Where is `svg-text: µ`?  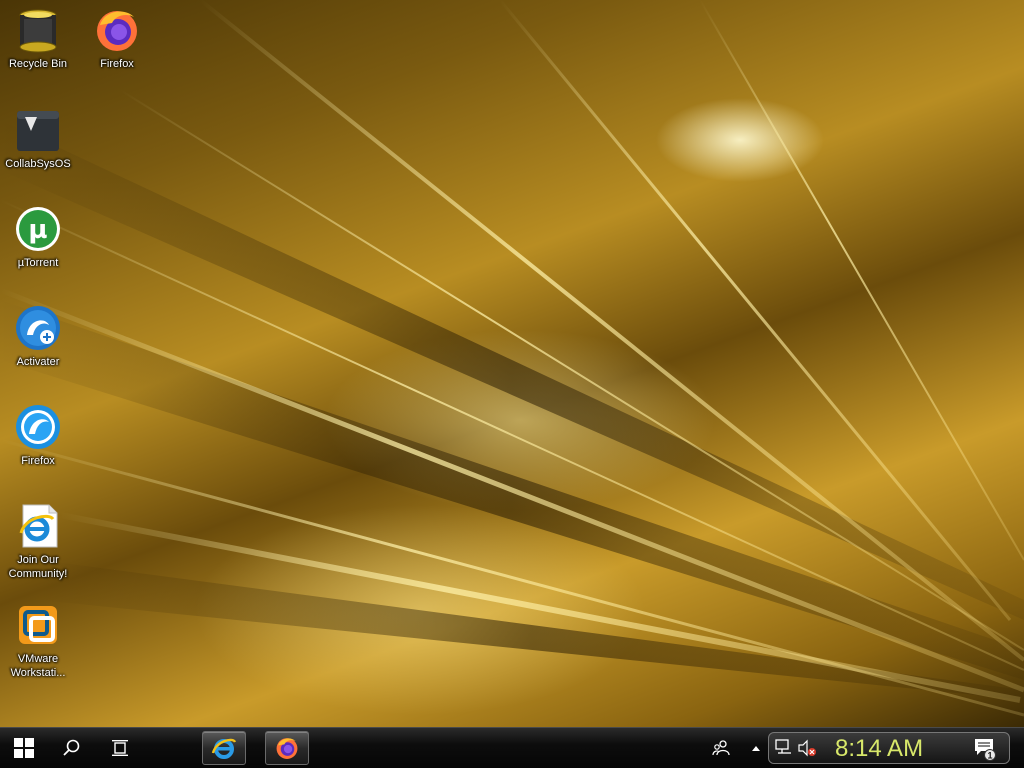
svg-text: µ is located at coordinates (37, 230).